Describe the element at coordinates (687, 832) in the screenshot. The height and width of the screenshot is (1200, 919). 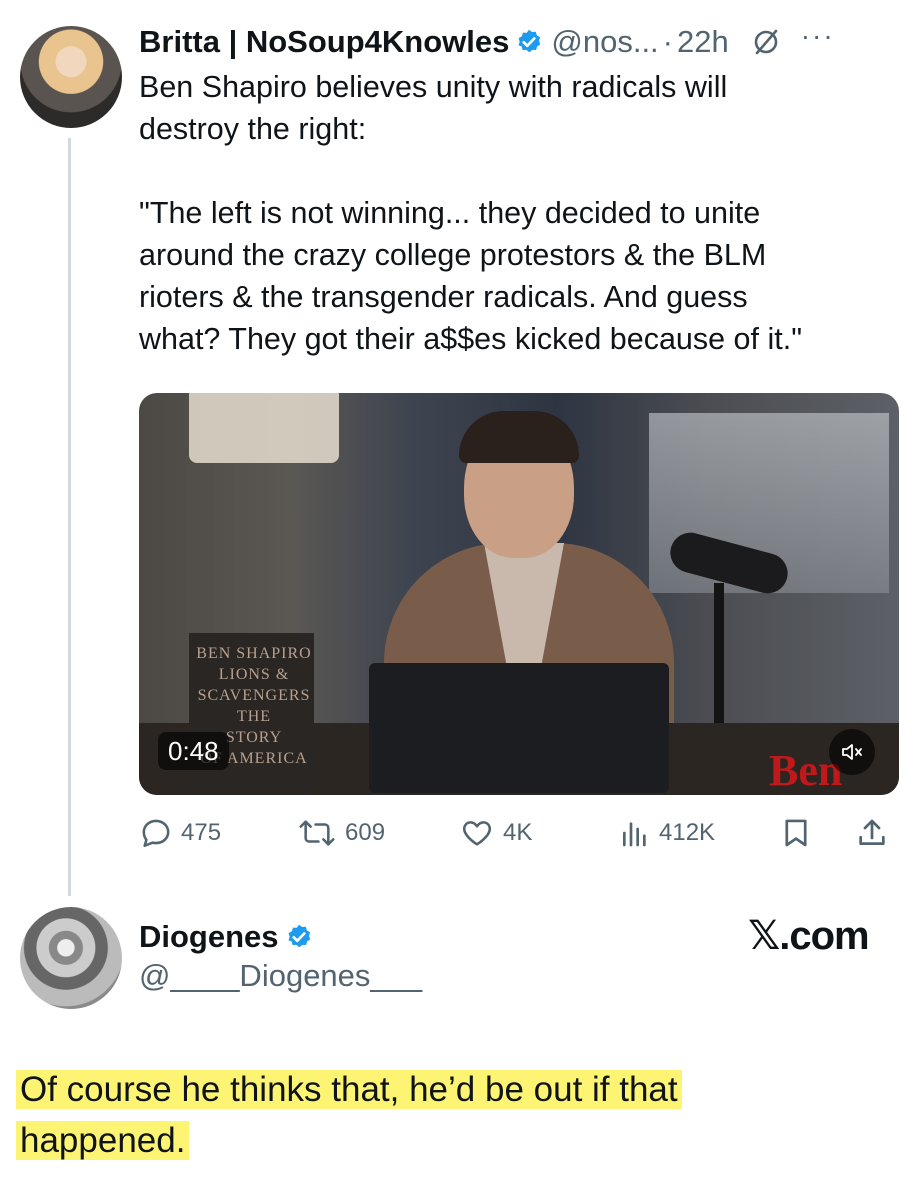
I see `views-count: 412K` at that location.